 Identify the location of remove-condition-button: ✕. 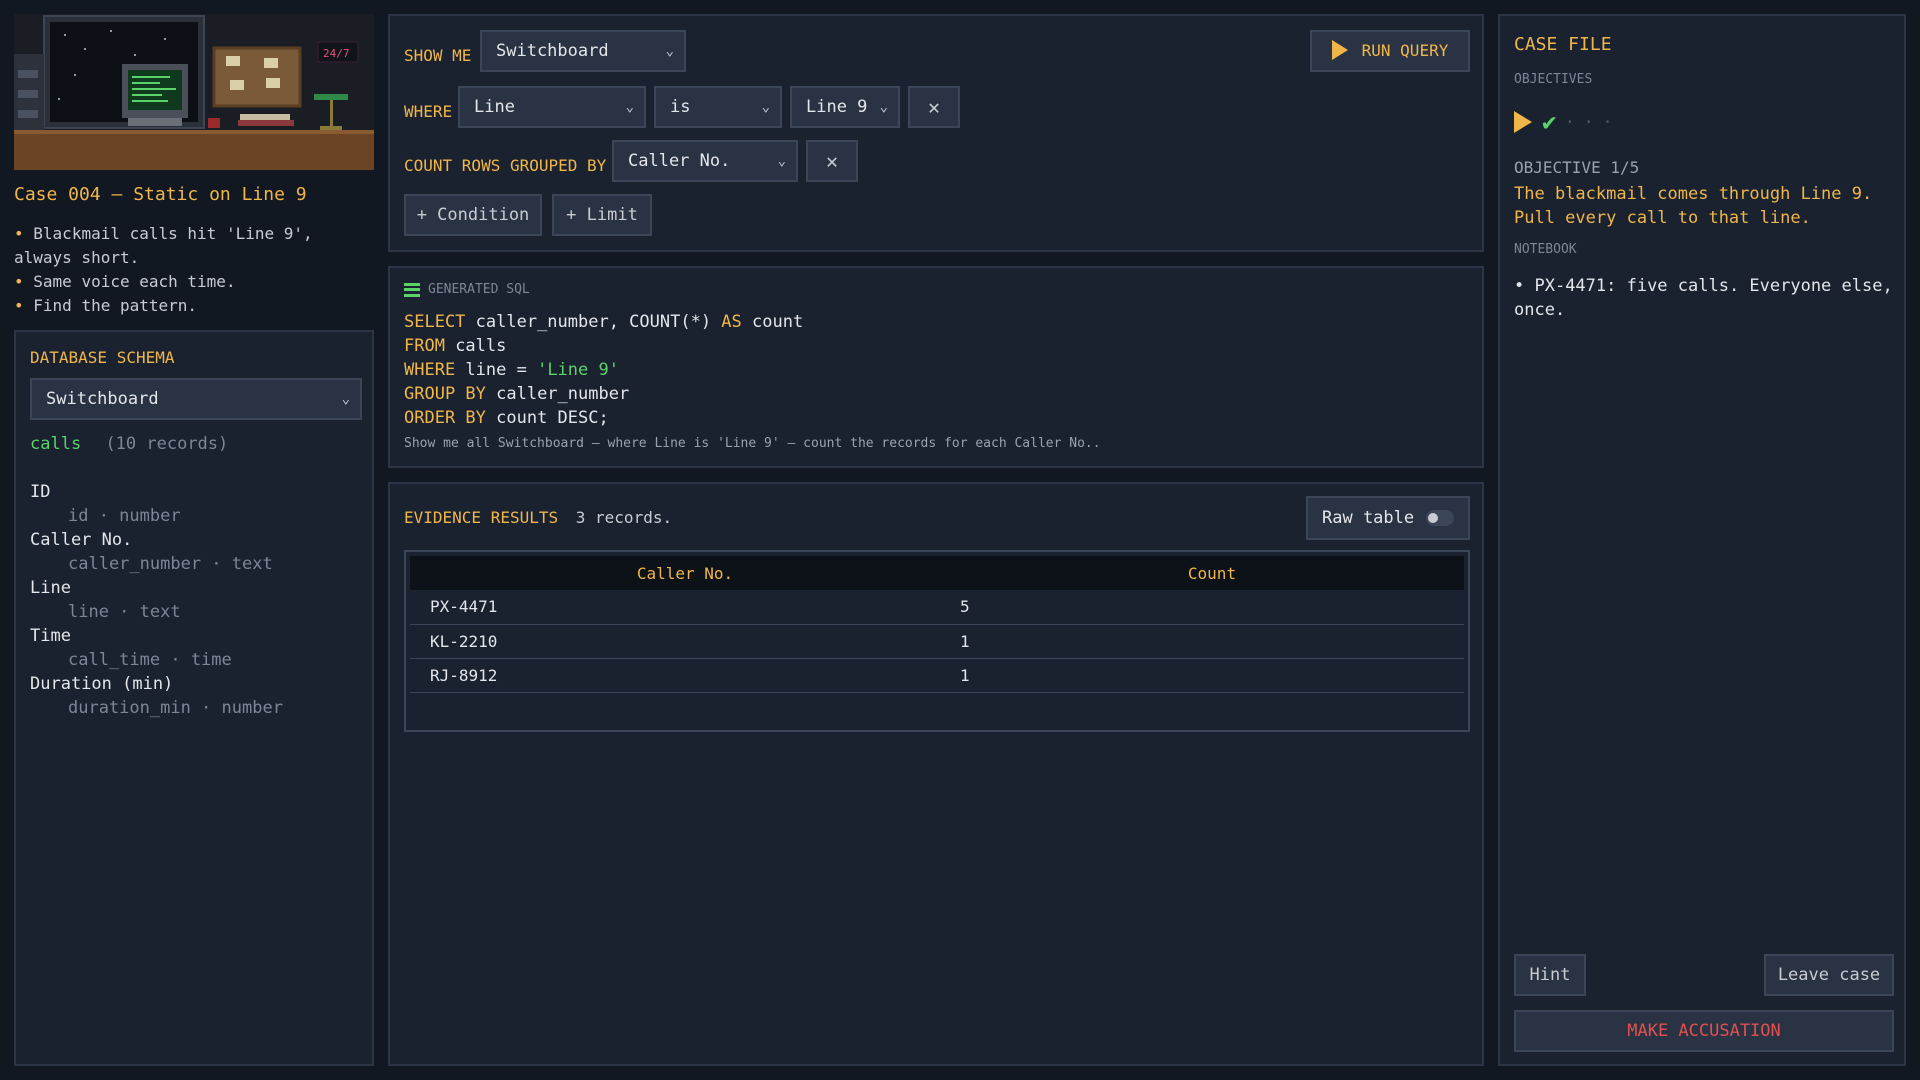
(934, 107).